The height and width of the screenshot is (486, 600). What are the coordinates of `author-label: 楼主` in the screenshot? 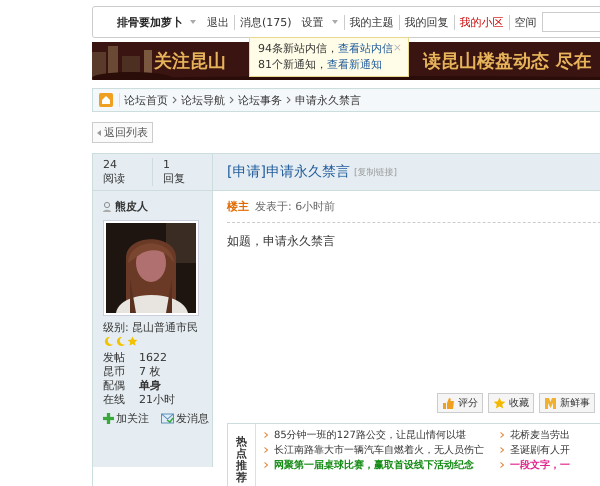 It's located at (238, 206).